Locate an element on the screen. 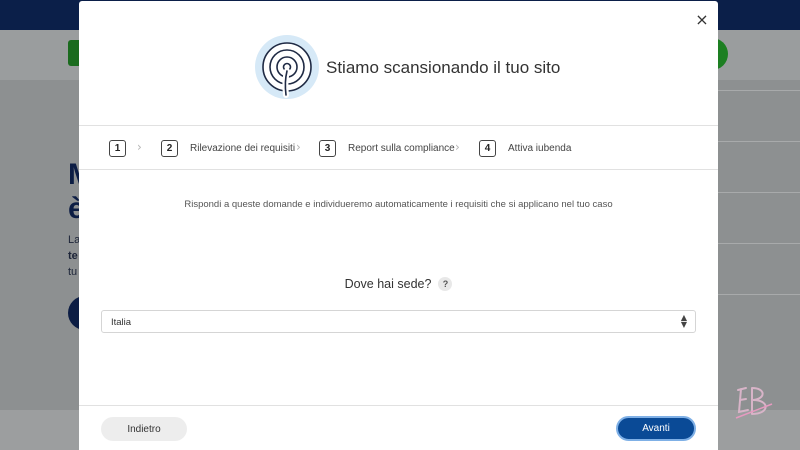 This screenshot has width=800, height=450. step-label: Attiva iubenda is located at coordinates (540, 148).